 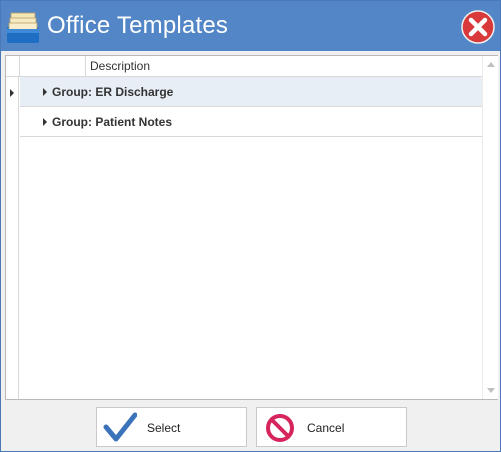 What do you see at coordinates (53, 66) in the screenshot?
I see `header-expand-cell` at bounding box center [53, 66].